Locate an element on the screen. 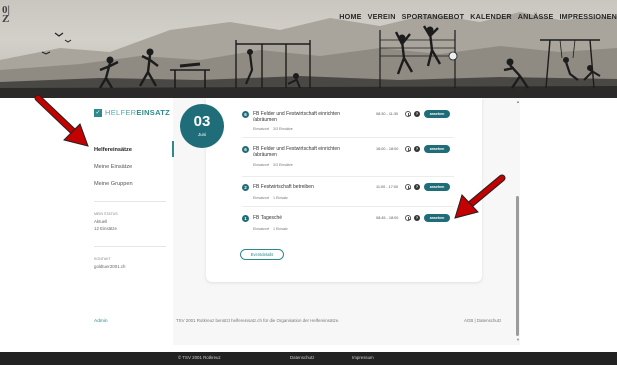 The image size is (617, 365). stats-sub: Aktuell is located at coordinates (101, 221).